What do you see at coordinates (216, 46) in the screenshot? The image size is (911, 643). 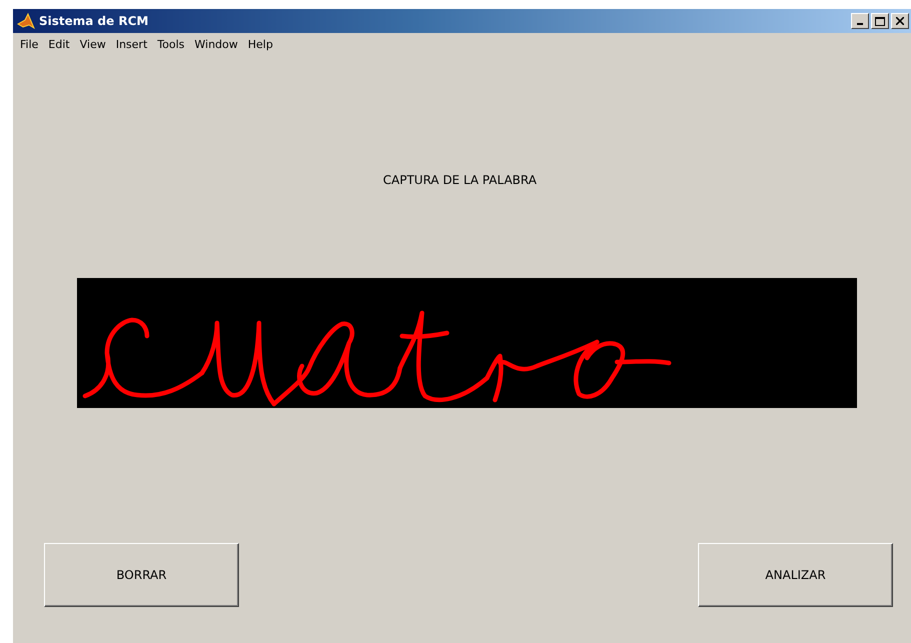 I see `menu-item: Window` at bounding box center [216, 46].